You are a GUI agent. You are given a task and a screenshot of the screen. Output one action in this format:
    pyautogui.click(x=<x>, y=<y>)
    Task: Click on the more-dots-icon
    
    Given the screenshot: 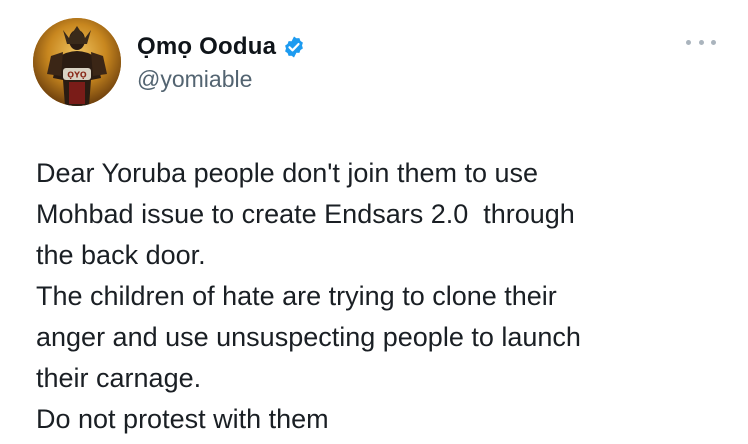 What is the action you would take?
    pyautogui.click(x=701, y=42)
    